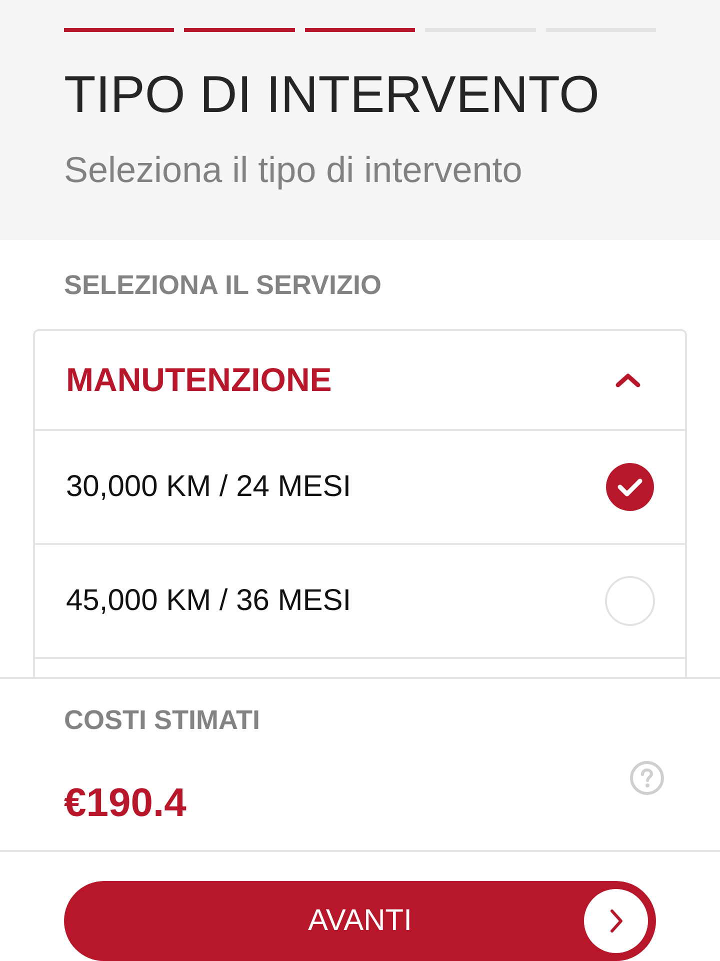 The width and height of the screenshot is (720, 961). I want to click on chevron-right-icon, so click(616, 921).